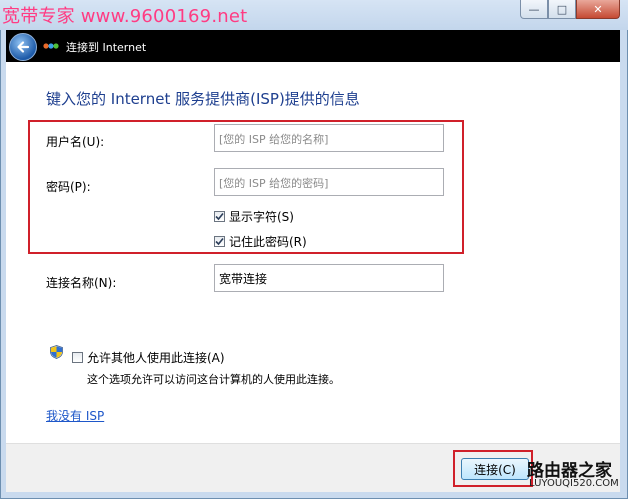  I want to click on no-isp-link: 我没有 ISP, so click(75, 415).